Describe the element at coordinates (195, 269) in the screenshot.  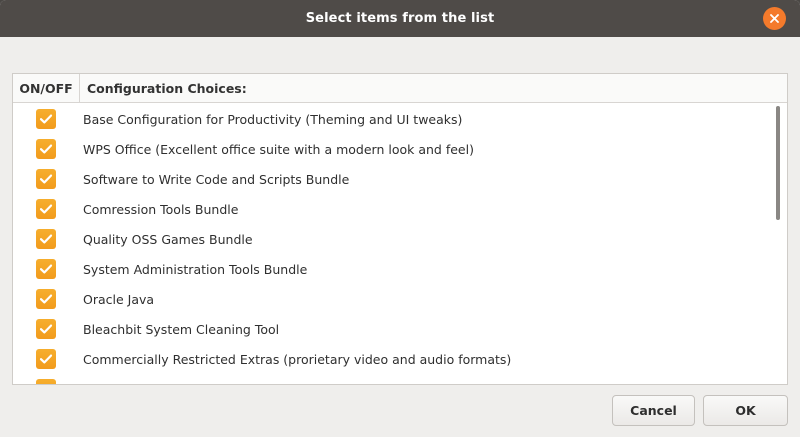
I see `item-label: System Administration Tools Bundle` at that location.